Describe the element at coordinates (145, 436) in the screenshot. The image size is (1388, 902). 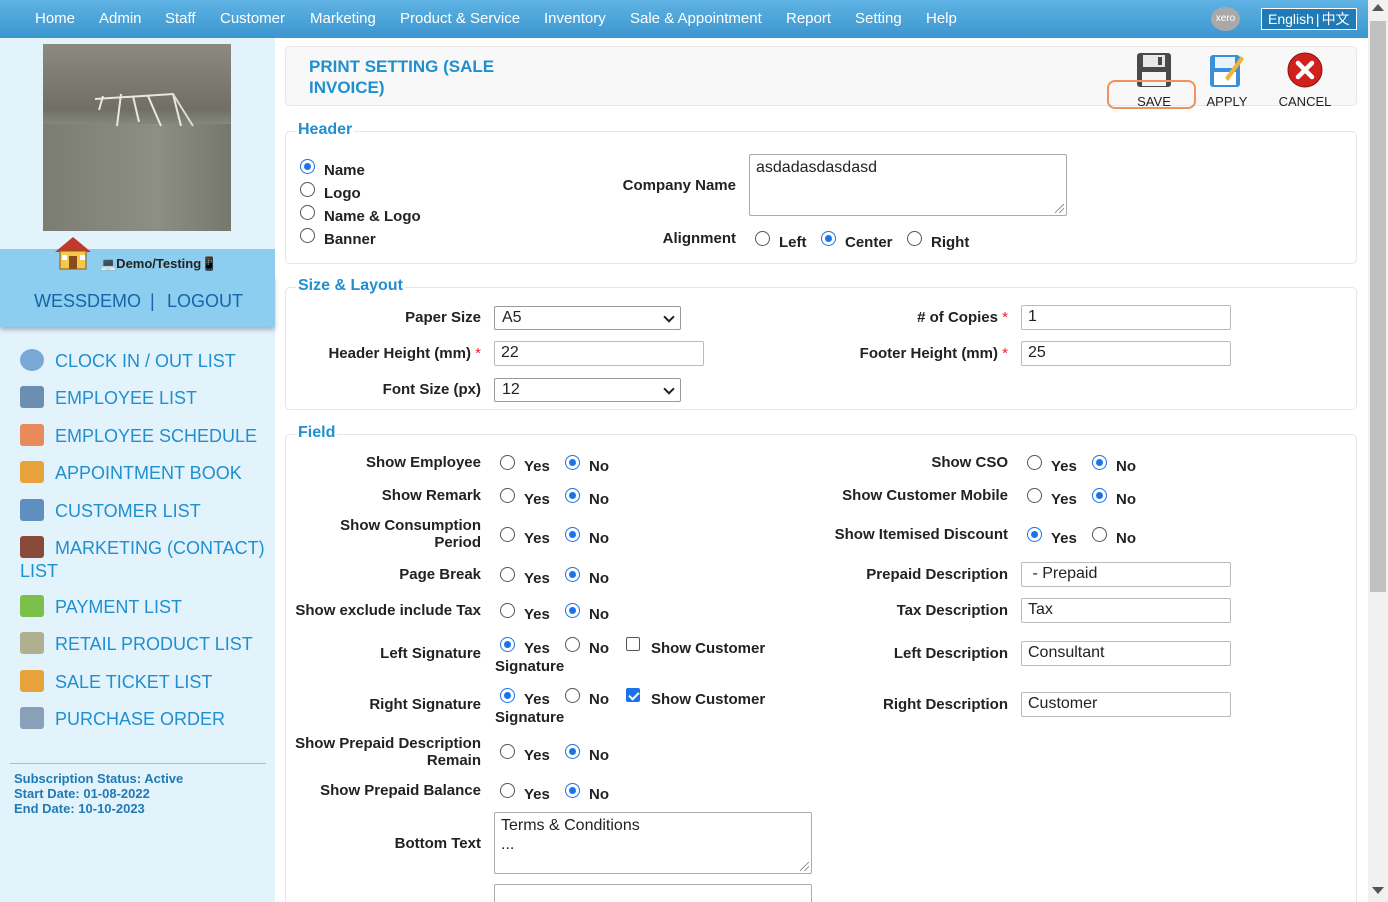
I see `menu-employee-schedule: EMPLOYEE SCHEDULE` at that location.